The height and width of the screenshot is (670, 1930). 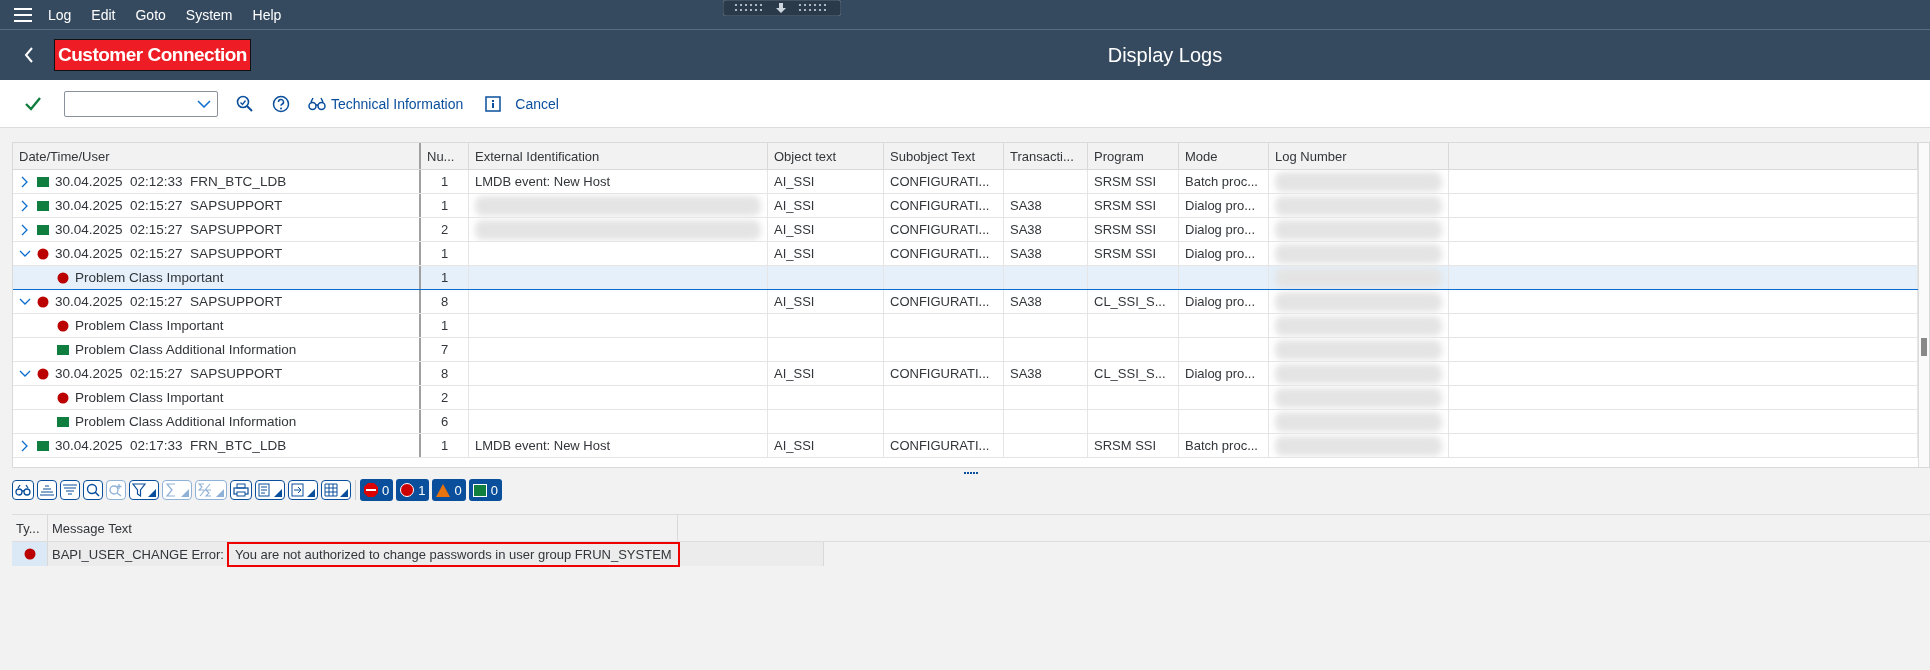 What do you see at coordinates (245, 103) in the screenshot?
I see `search-icon` at bounding box center [245, 103].